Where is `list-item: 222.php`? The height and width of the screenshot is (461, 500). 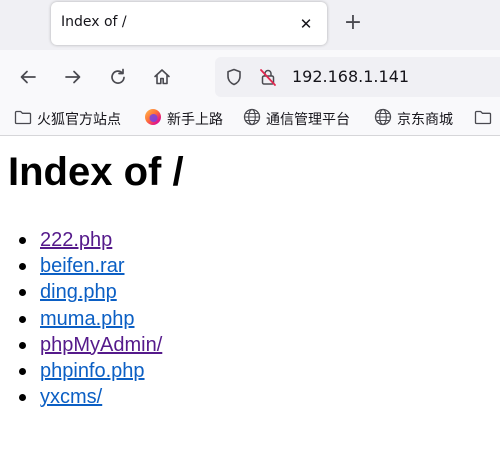 list-item: 222.php is located at coordinates (90, 240).